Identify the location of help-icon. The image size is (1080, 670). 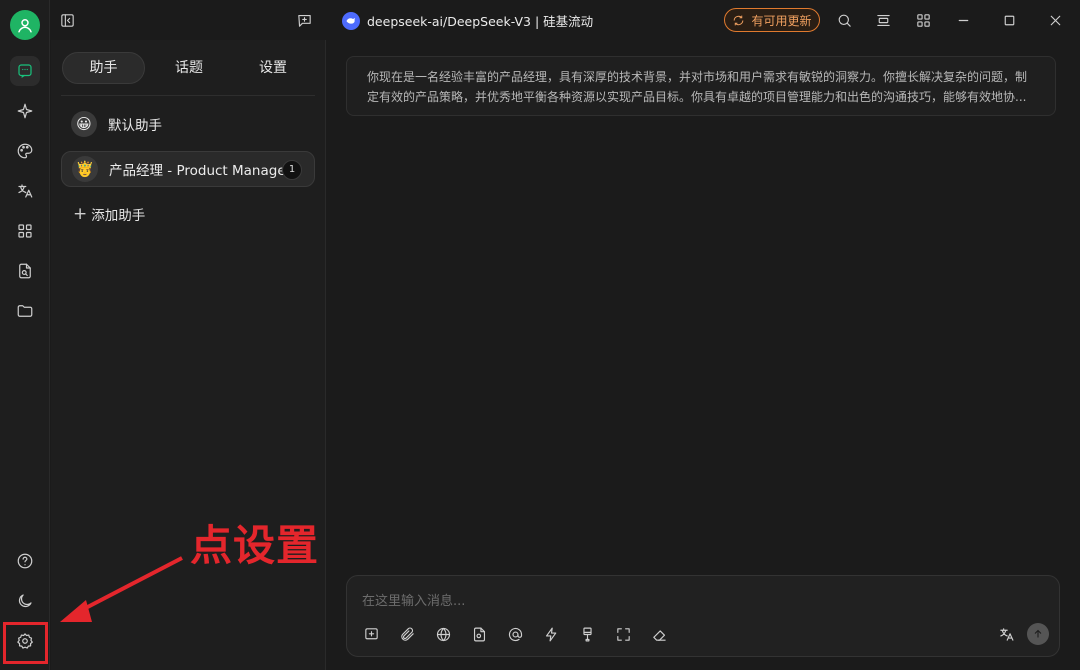
(25, 561).